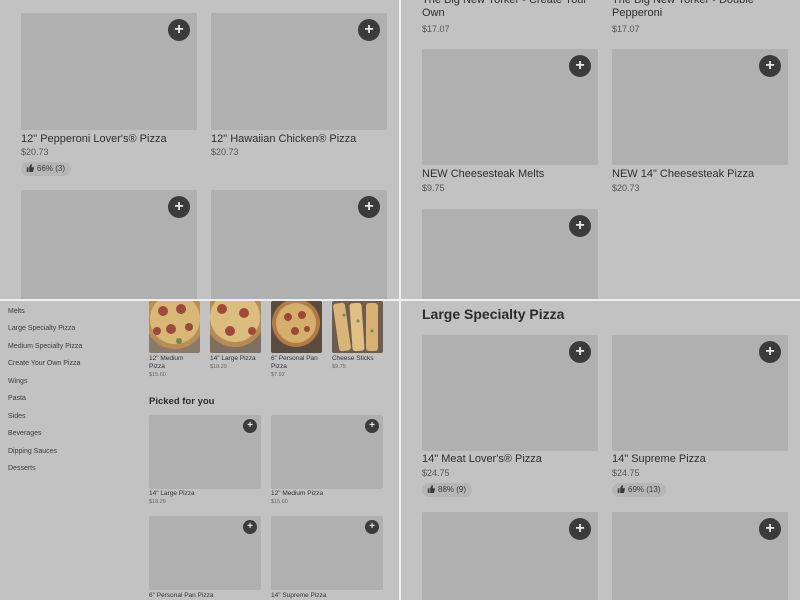 This screenshot has height=600, width=800. What do you see at coordinates (644, 489) in the screenshot?
I see `rating-text: 69% (13)` at bounding box center [644, 489].